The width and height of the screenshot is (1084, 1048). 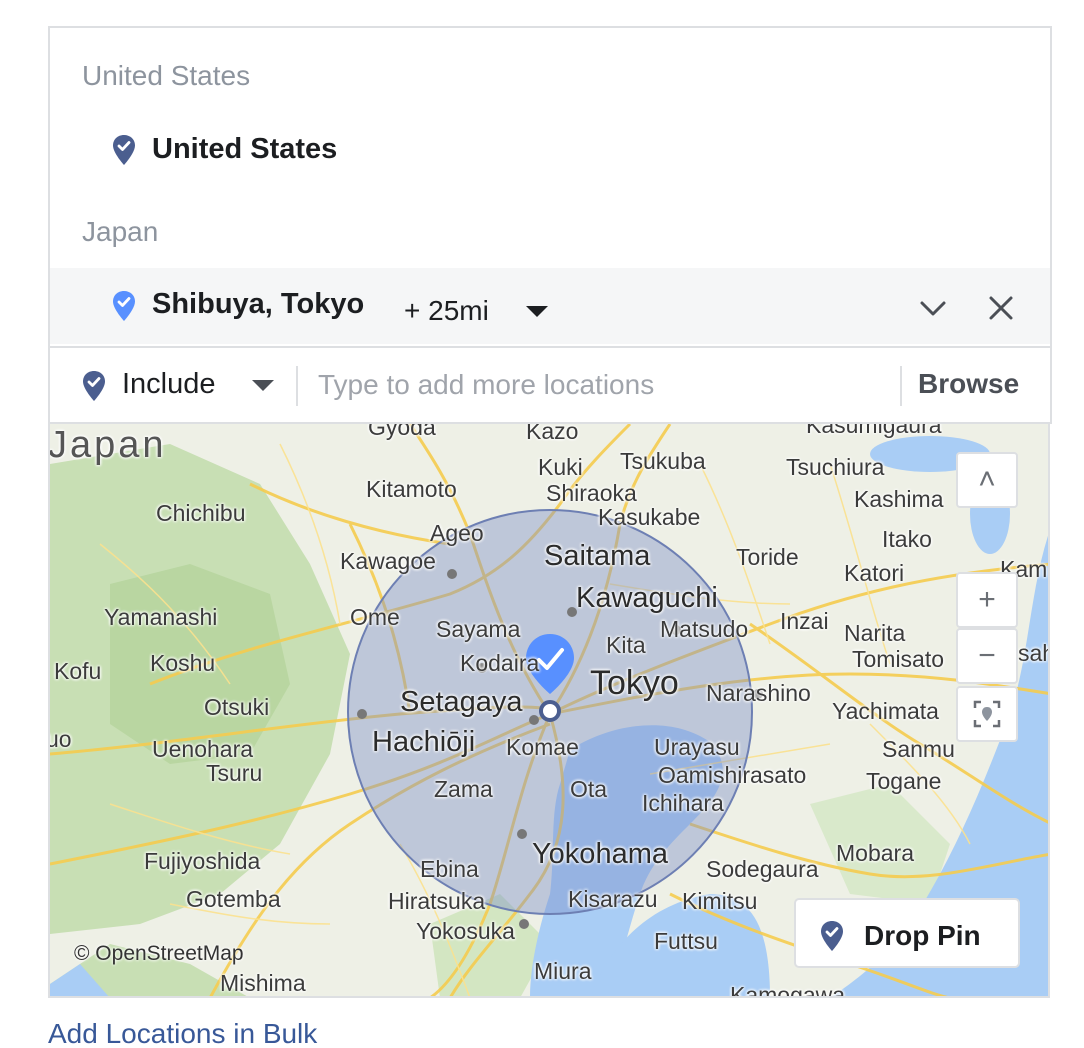 What do you see at coordinates (245, 149) in the screenshot?
I see `location-name: United States` at bounding box center [245, 149].